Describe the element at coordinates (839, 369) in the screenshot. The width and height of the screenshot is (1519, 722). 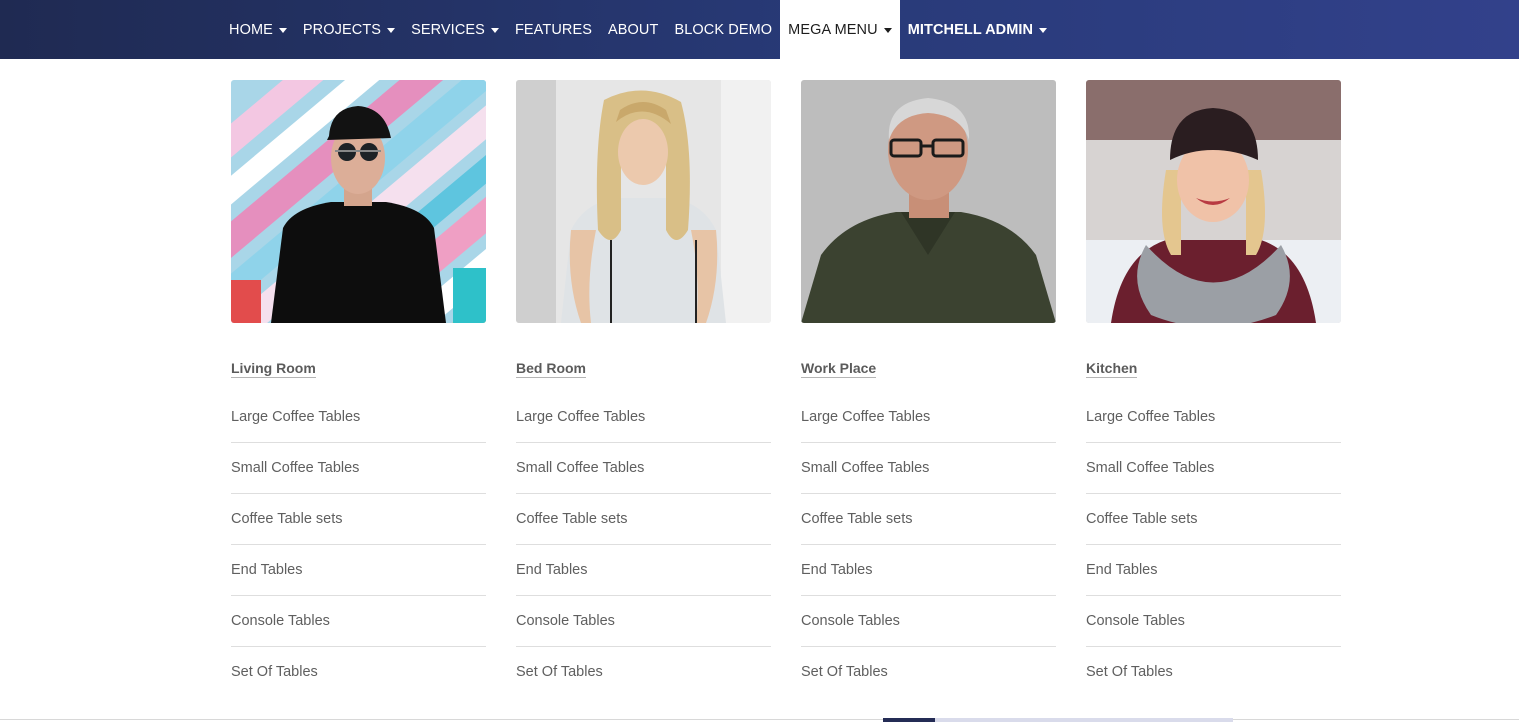
I see `category-title: Work Place` at that location.